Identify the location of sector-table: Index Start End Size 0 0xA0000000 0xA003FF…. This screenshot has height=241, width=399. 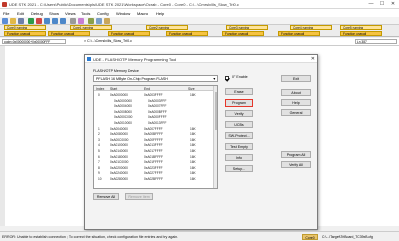
(155, 137).